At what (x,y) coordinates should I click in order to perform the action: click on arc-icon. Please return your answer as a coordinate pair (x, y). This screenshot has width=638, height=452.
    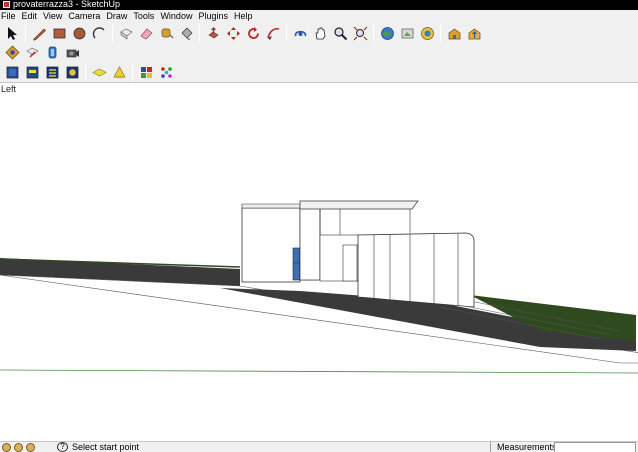
    Looking at the image, I should click on (98, 32).